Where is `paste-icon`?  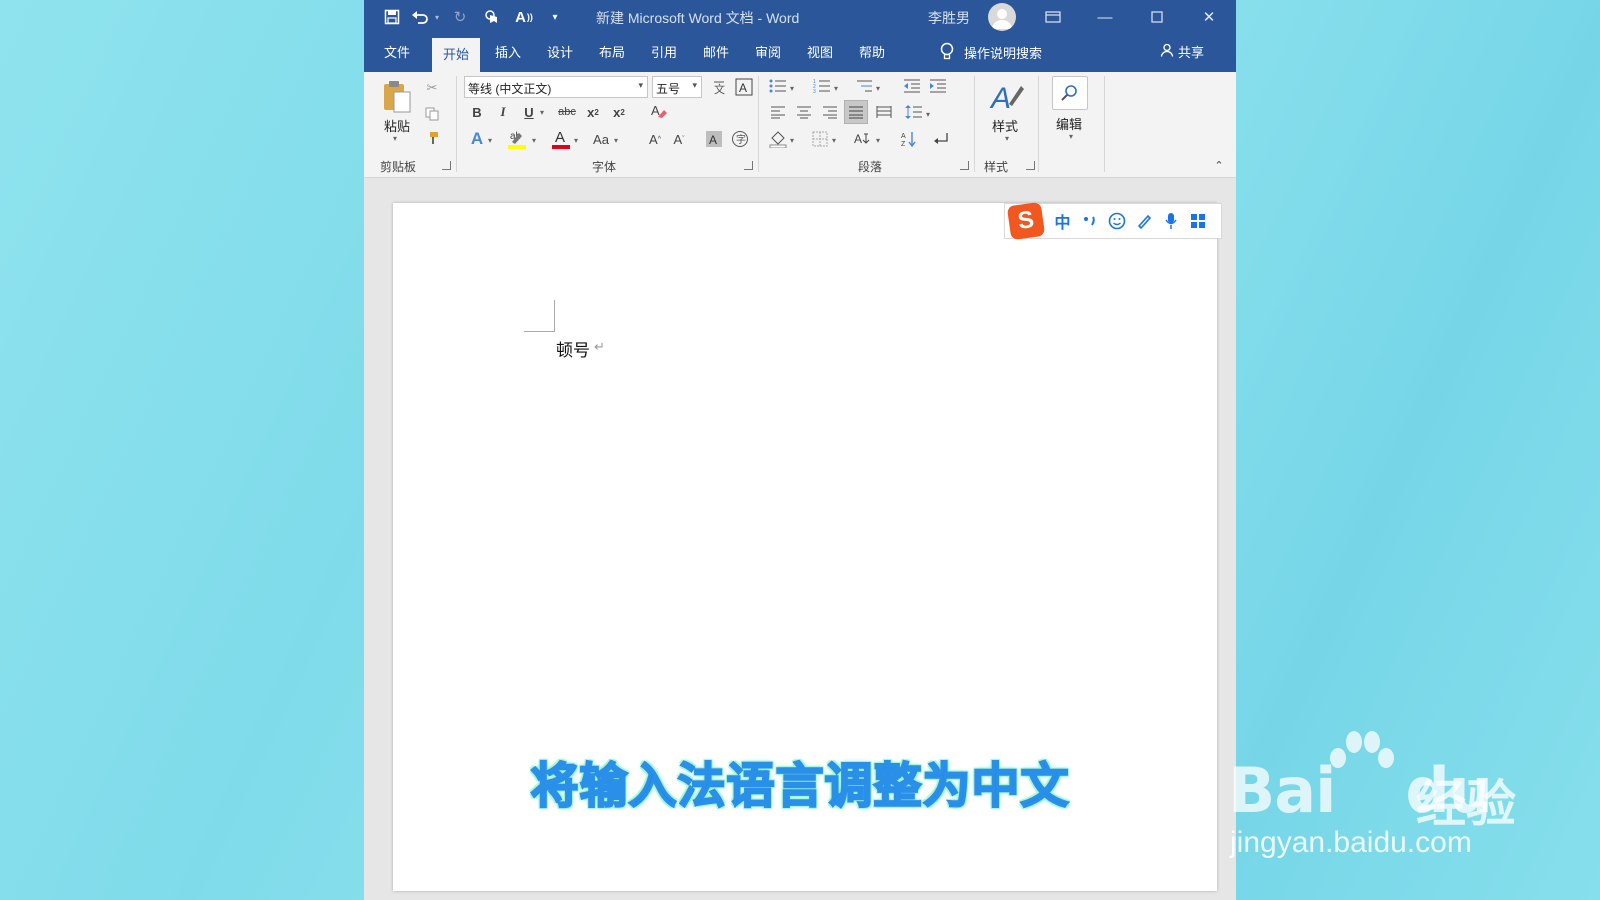
paste-icon is located at coordinates (397, 97).